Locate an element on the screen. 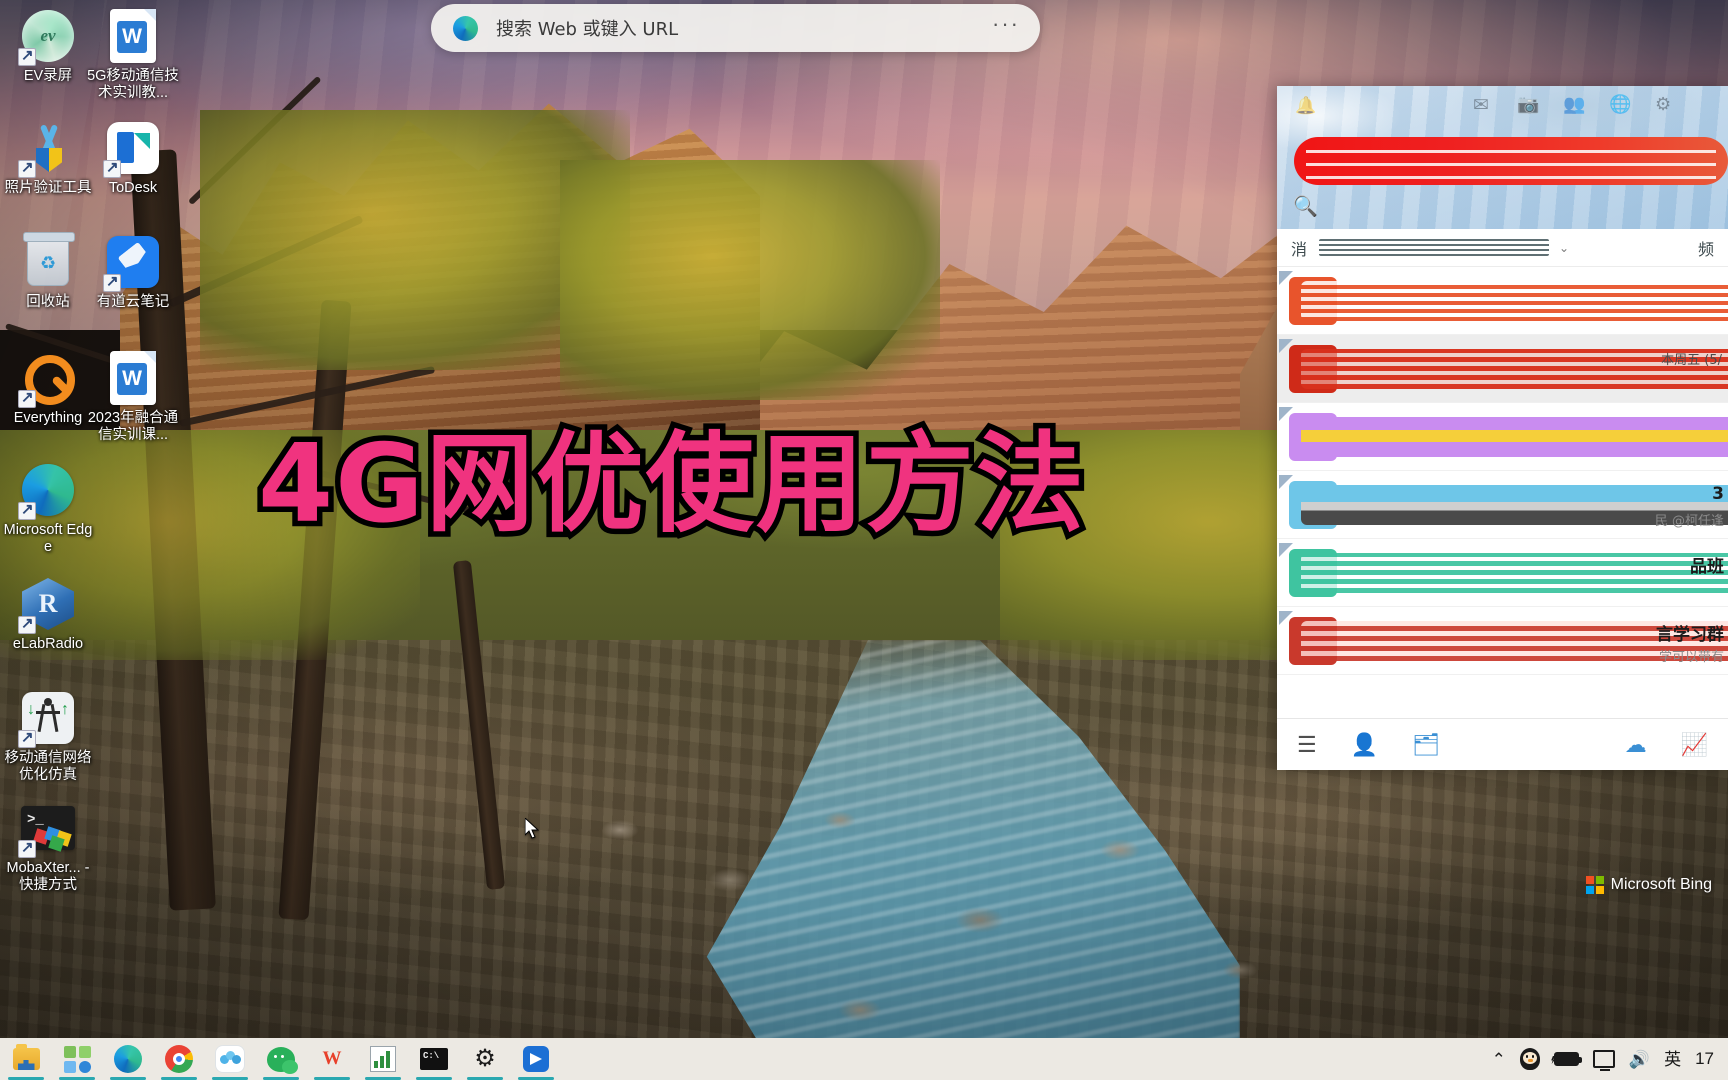 This screenshot has width=1728, height=1080. add-contact-icon: 👤 is located at coordinates (1364, 745).